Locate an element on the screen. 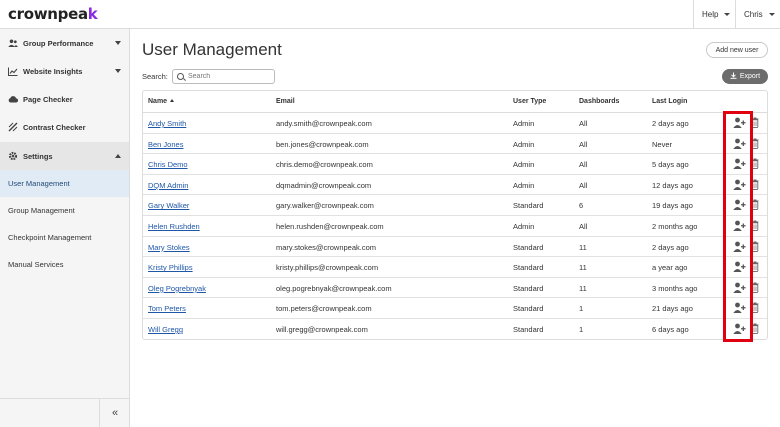 This screenshot has width=780, height=427. user-name-link: Tom Peters is located at coordinates (167, 308).